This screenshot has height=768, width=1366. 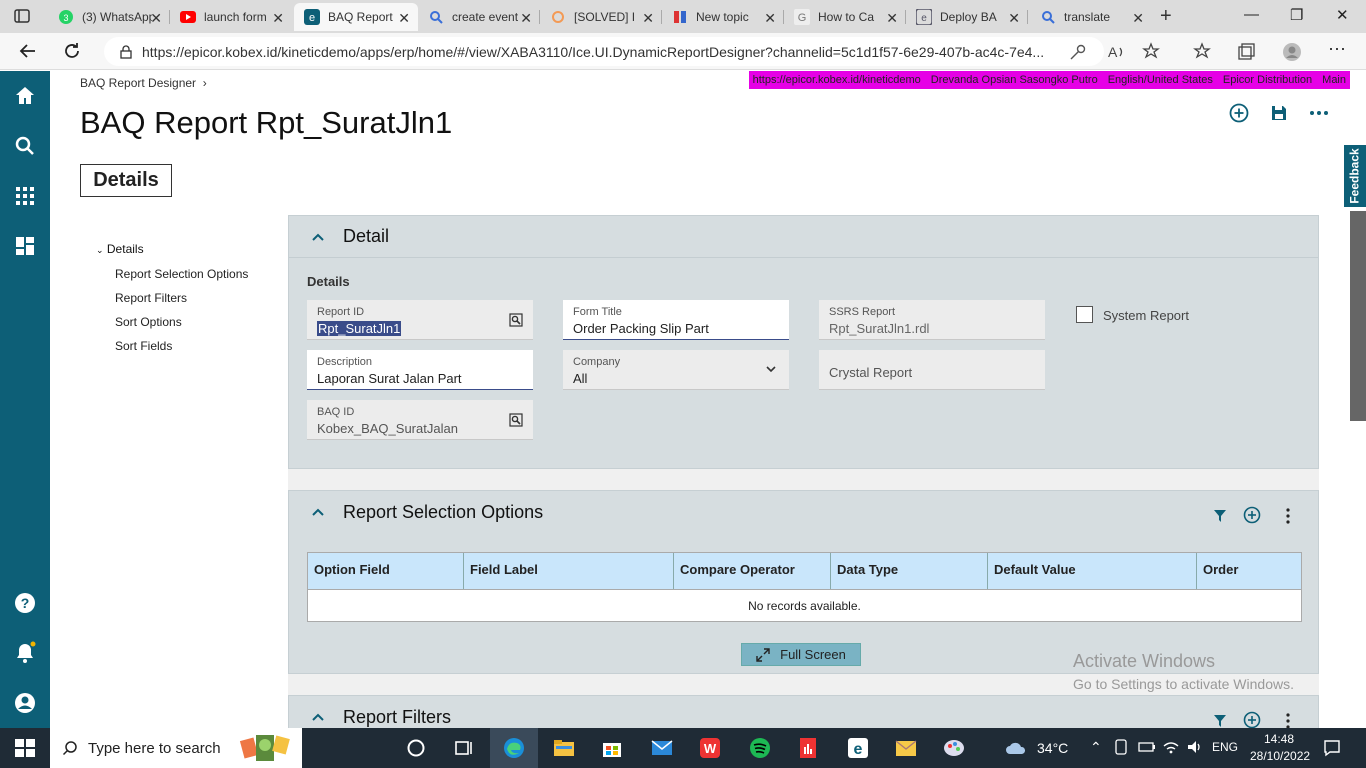 What do you see at coordinates (1279, 113) in the screenshot?
I see `save-icon` at bounding box center [1279, 113].